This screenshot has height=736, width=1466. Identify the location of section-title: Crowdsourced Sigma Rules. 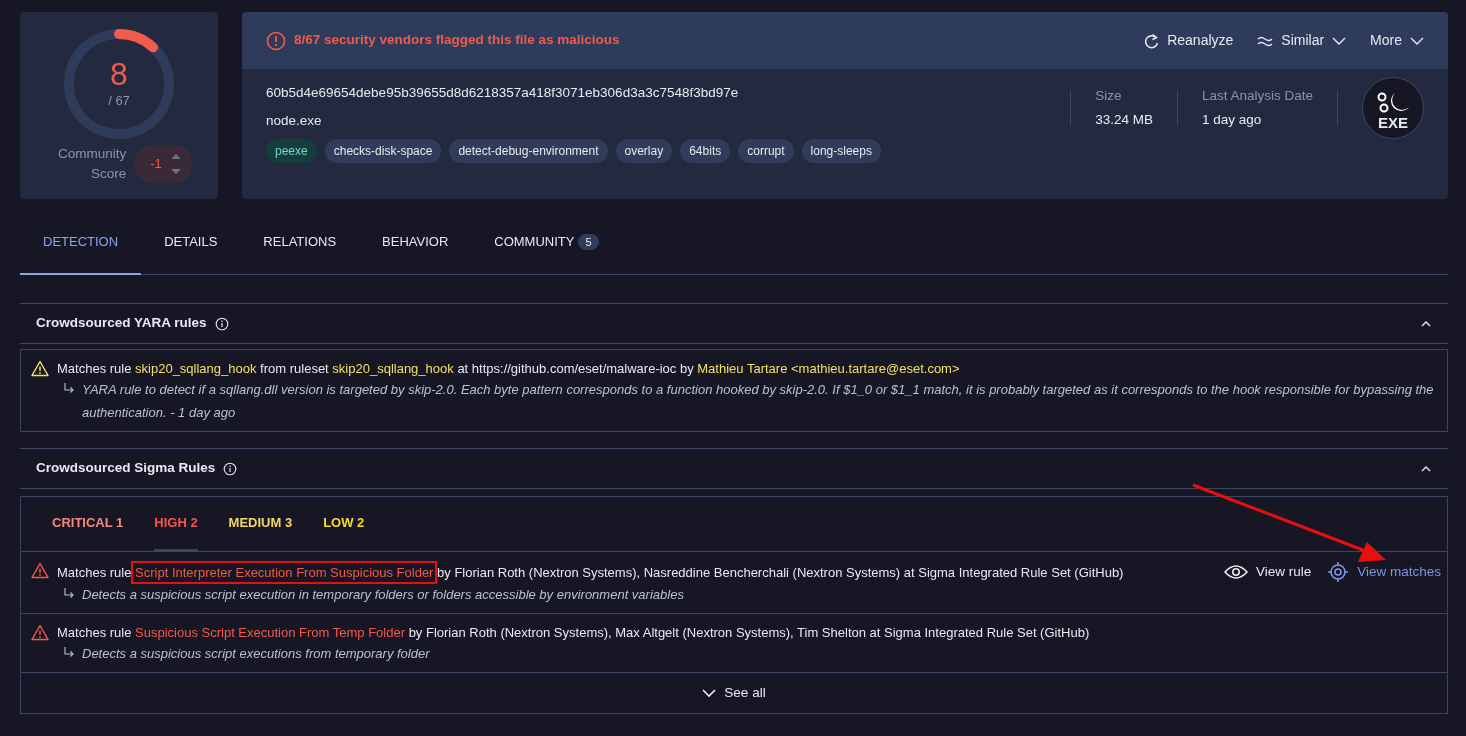
(126, 468).